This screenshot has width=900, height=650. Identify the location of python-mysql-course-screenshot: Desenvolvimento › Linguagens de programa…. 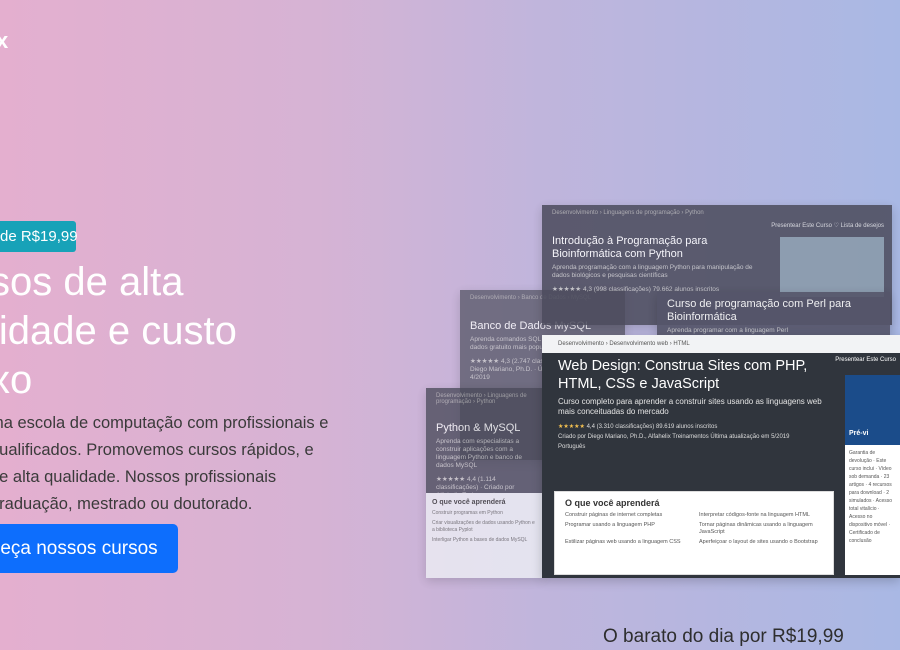
(485, 483).